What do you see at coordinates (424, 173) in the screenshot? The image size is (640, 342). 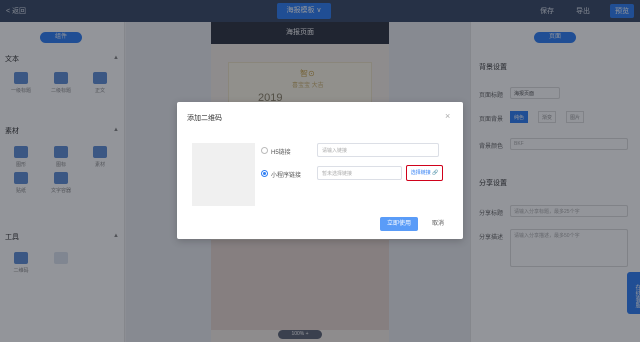 I see `select-link-button: 选择链接 🔗` at bounding box center [424, 173].